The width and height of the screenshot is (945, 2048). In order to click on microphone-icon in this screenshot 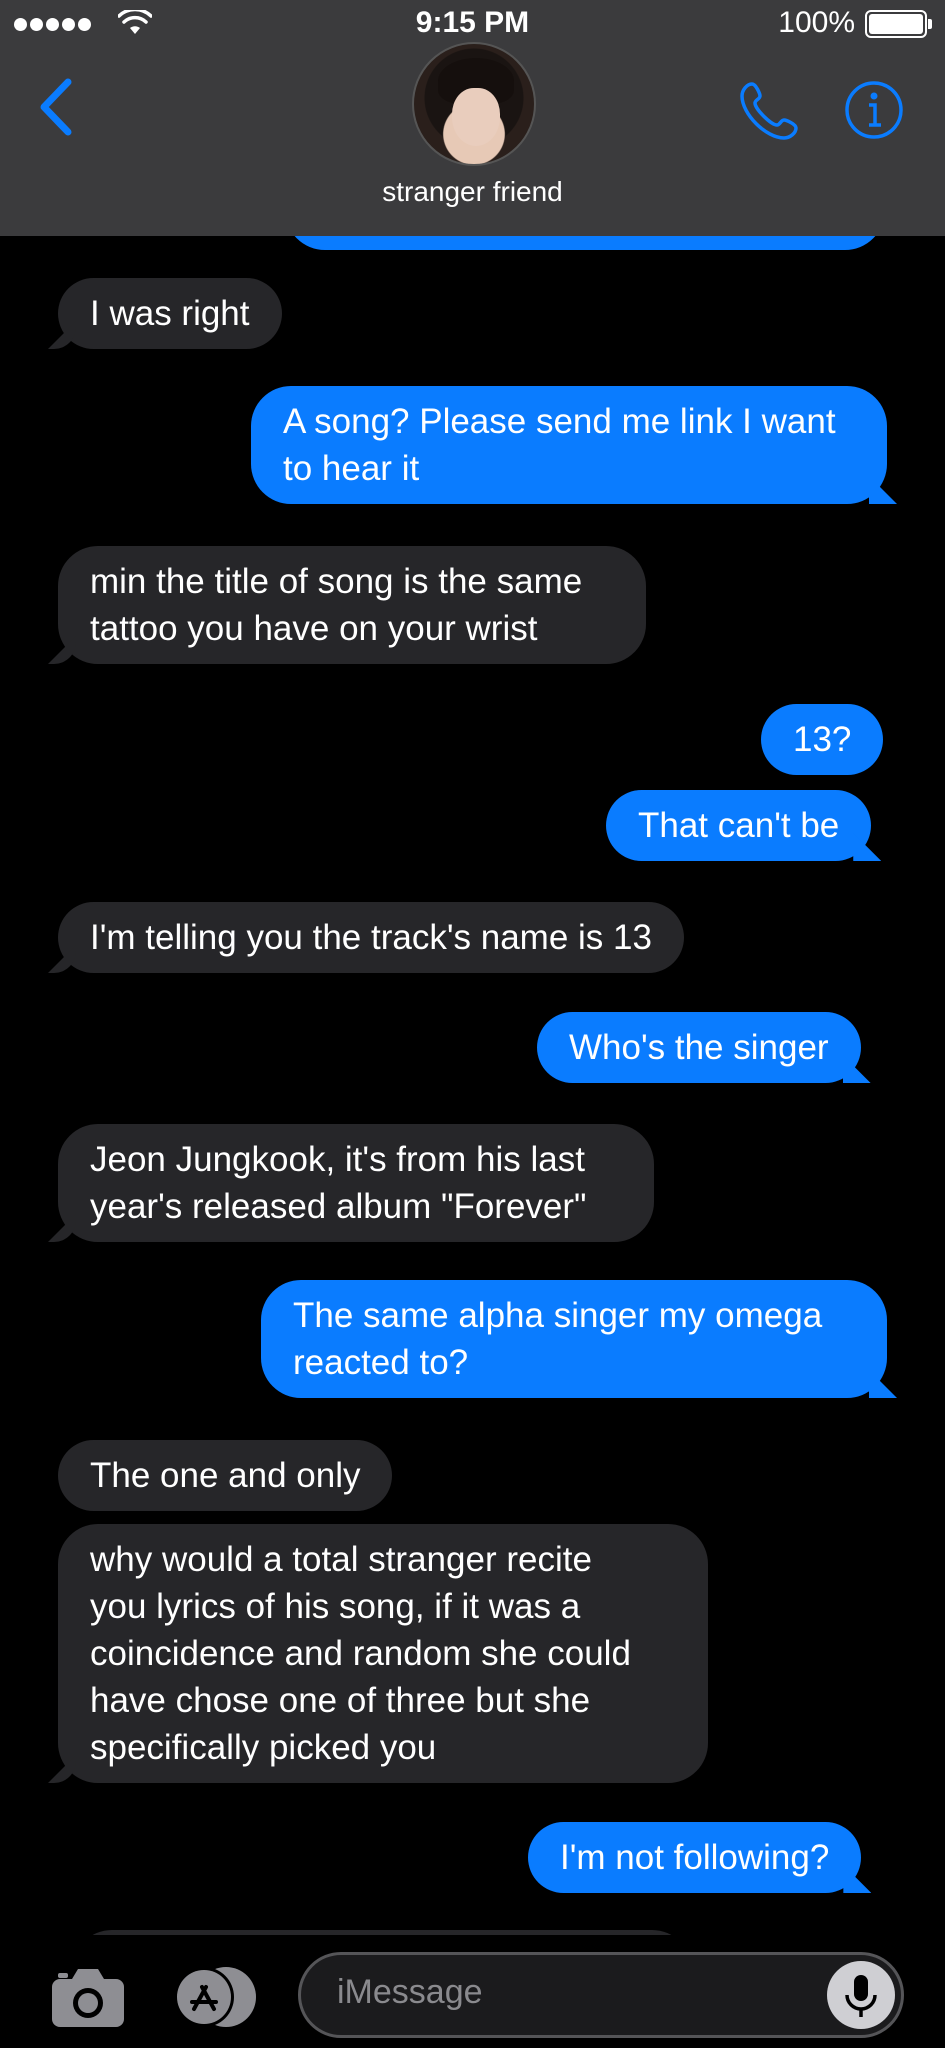, I will do `click(861, 1996)`.